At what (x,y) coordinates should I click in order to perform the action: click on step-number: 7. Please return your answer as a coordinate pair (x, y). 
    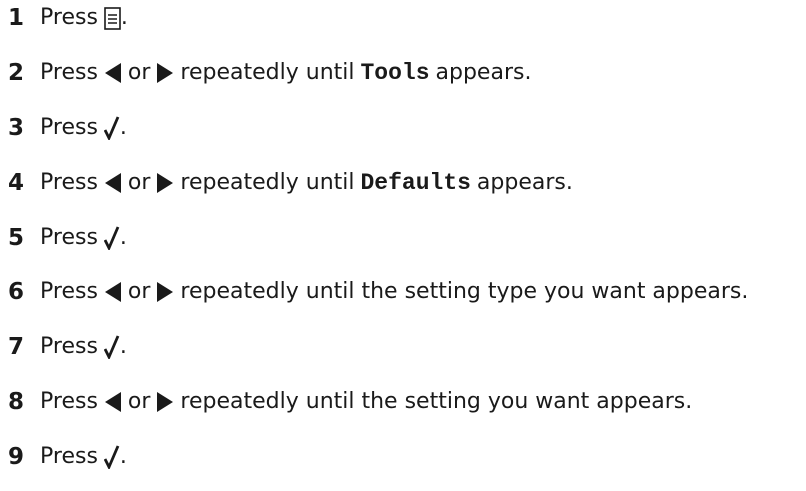
    Looking at the image, I should click on (16, 346).